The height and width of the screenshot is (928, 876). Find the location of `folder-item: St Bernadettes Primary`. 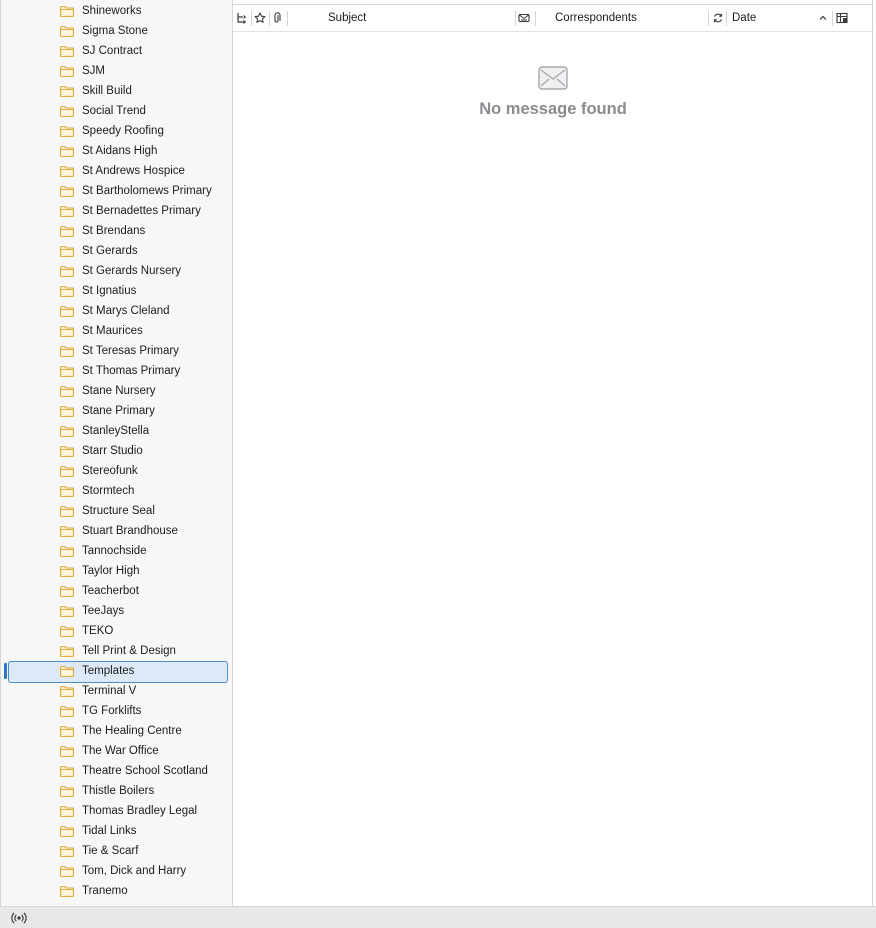

folder-item: St Bernadettes Primary is located at coordinates (116, 211).